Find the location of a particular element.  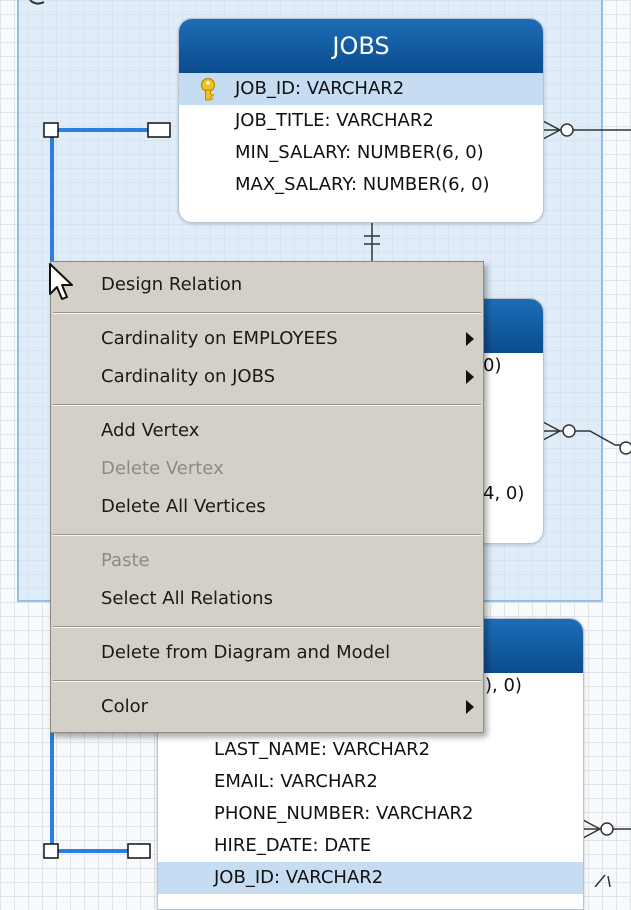

menu-item-label: Delete from Diagram and Model is located at coordinates (246, 652).